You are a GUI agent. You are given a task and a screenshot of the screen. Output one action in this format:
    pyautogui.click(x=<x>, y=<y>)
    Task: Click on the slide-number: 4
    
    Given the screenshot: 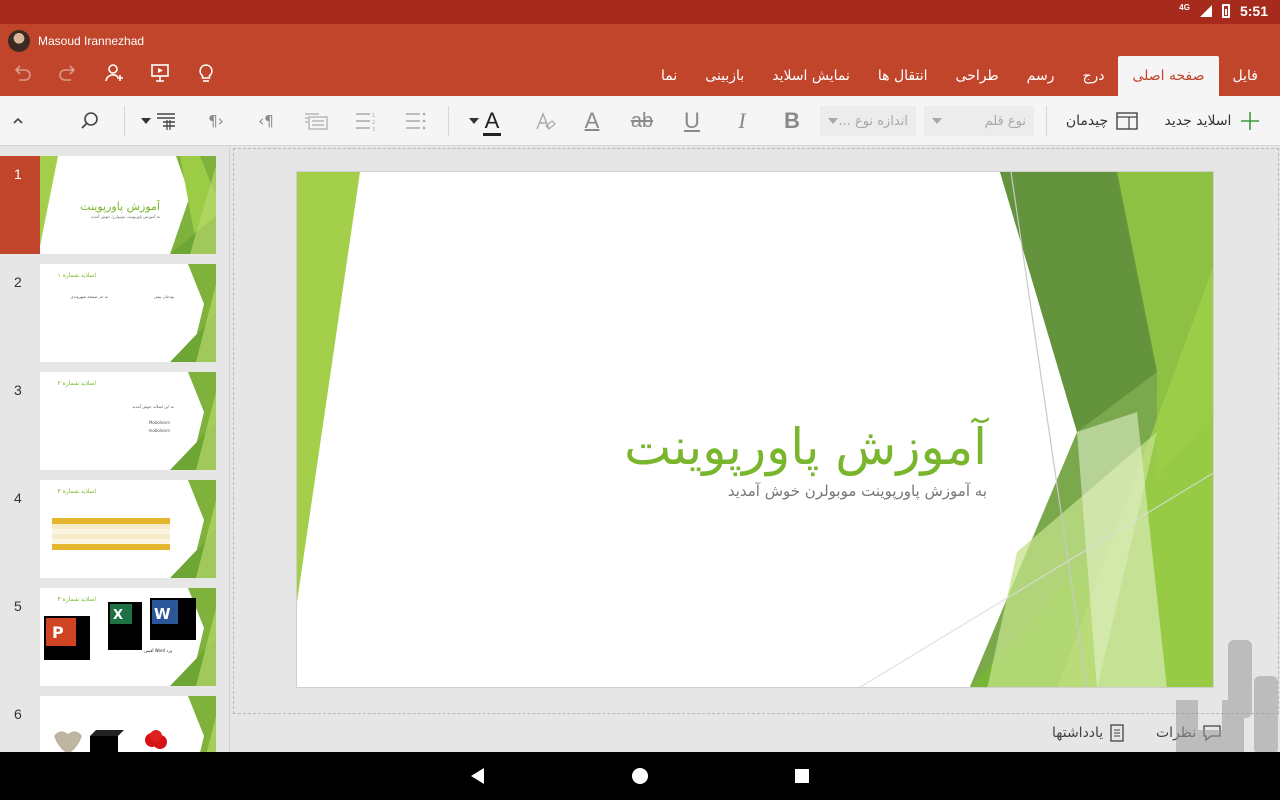 What is the action you would take?
    pyautogui.click(x=18, y=498)
    